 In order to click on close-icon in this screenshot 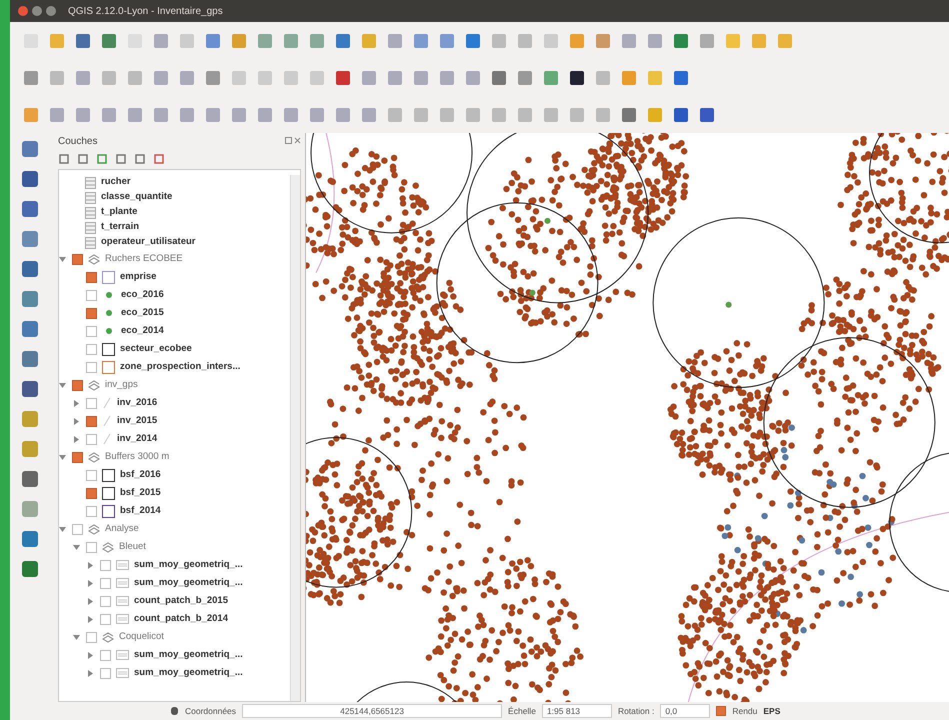, I will do `click(23, 11)`.